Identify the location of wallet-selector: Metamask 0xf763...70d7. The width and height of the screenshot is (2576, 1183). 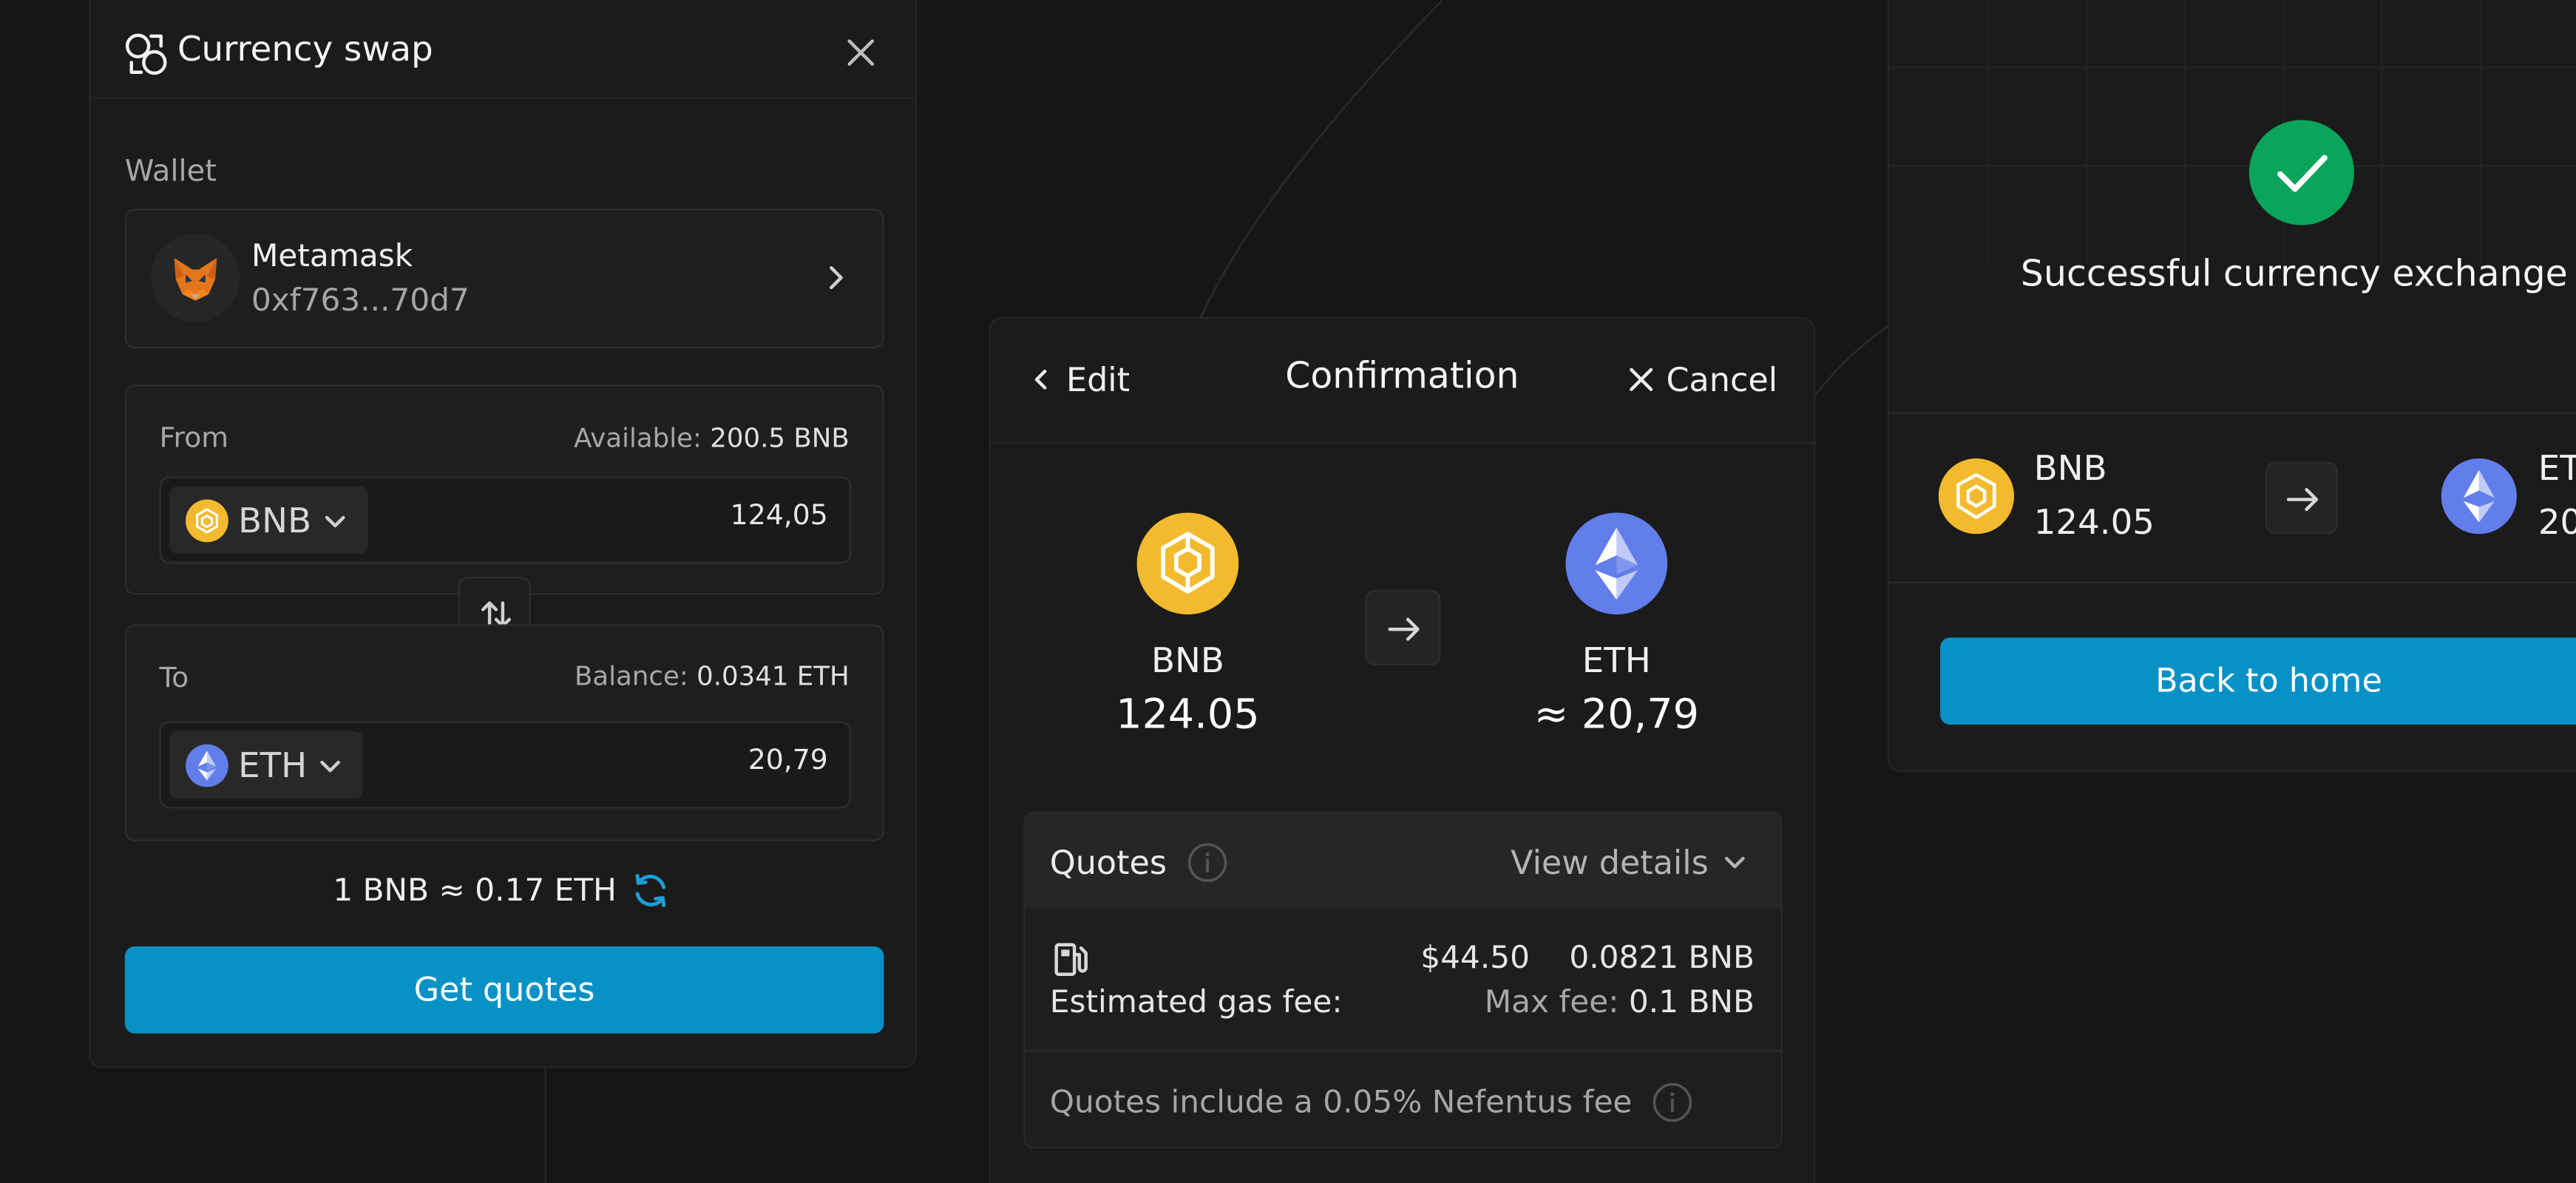
(504, 279).